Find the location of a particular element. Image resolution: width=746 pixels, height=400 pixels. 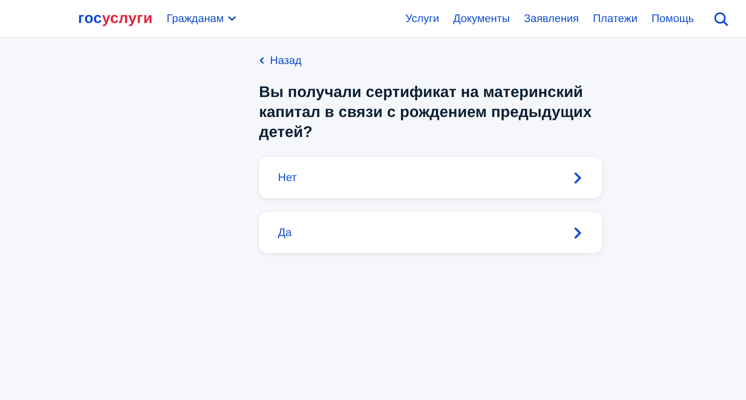

answer-option: Да is located at coordinates (430, 232).